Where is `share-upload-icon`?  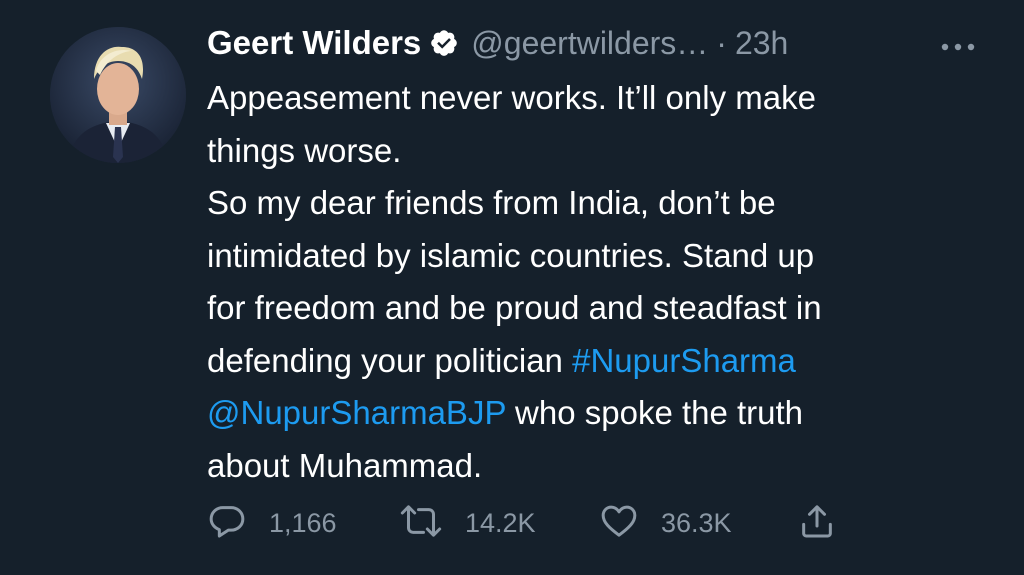 share-upload-icon is located at coordinates (817, 523).